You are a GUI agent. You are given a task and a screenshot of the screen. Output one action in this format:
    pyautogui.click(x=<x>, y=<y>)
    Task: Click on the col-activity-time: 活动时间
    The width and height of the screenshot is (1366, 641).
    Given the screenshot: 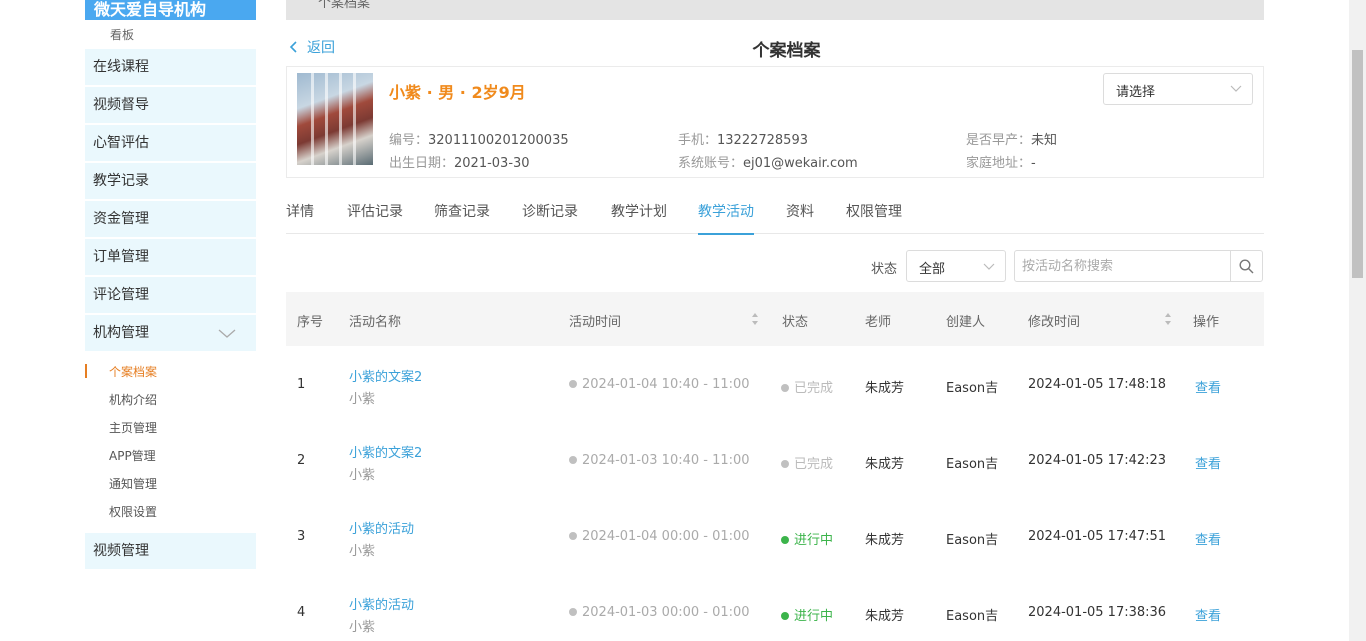 What is the action you would take?
    pyautogui.click(x=595, y=320)
    